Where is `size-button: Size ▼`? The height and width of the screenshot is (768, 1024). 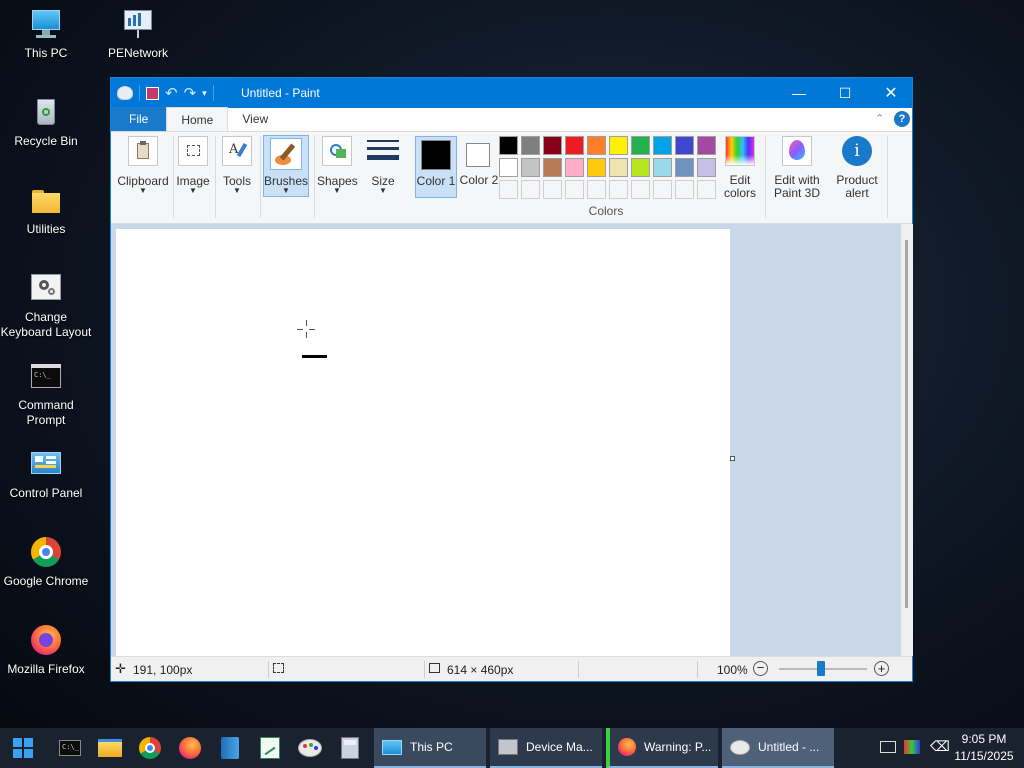
size-button: Size ▼ is located at coordinates (383, 178).